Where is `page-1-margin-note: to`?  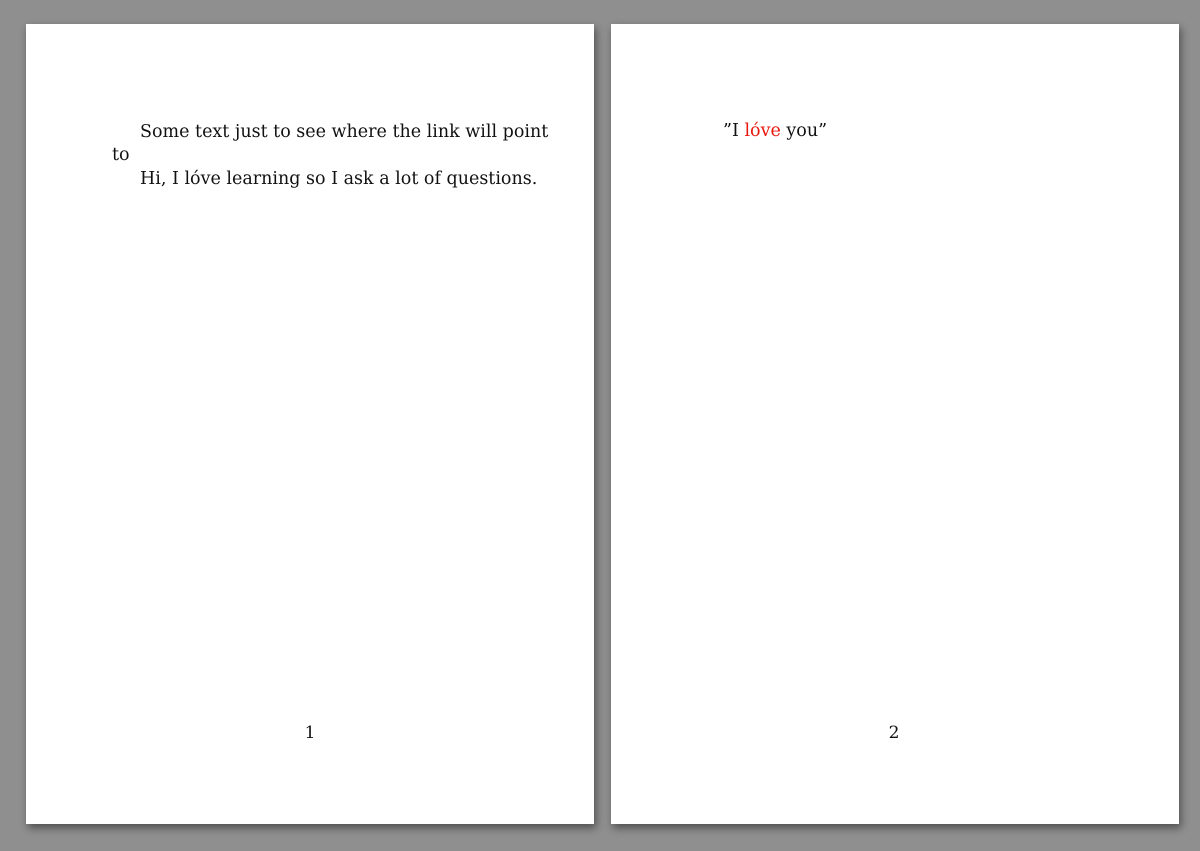 page-1-margin-note: to is located at coordinates (121, 155).